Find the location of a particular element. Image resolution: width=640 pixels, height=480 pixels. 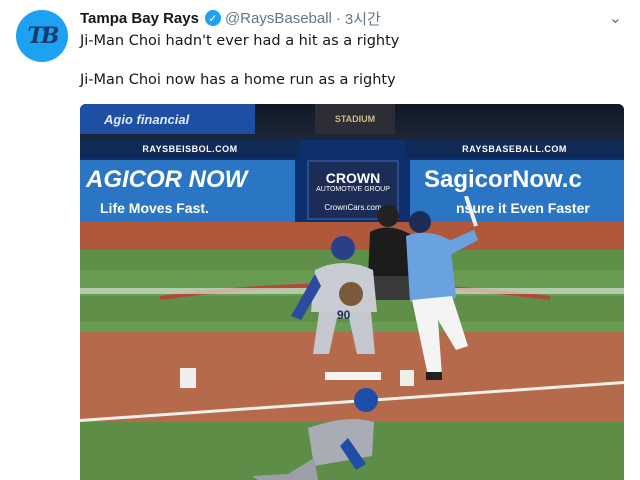

batter is located at coordinates (458, 293).